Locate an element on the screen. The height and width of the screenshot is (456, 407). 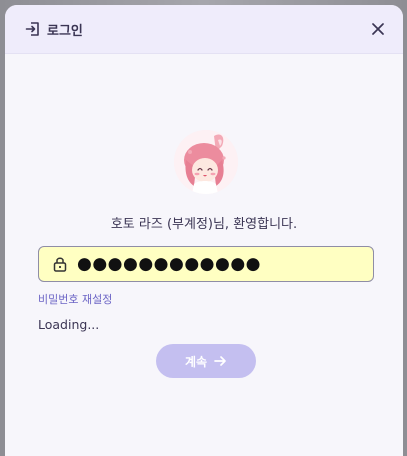
login-icon is located at coordinates (33, 29).